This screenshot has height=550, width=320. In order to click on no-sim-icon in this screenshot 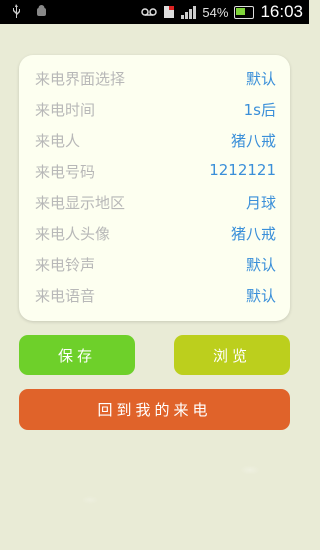, I will do `click(169, 12)`.